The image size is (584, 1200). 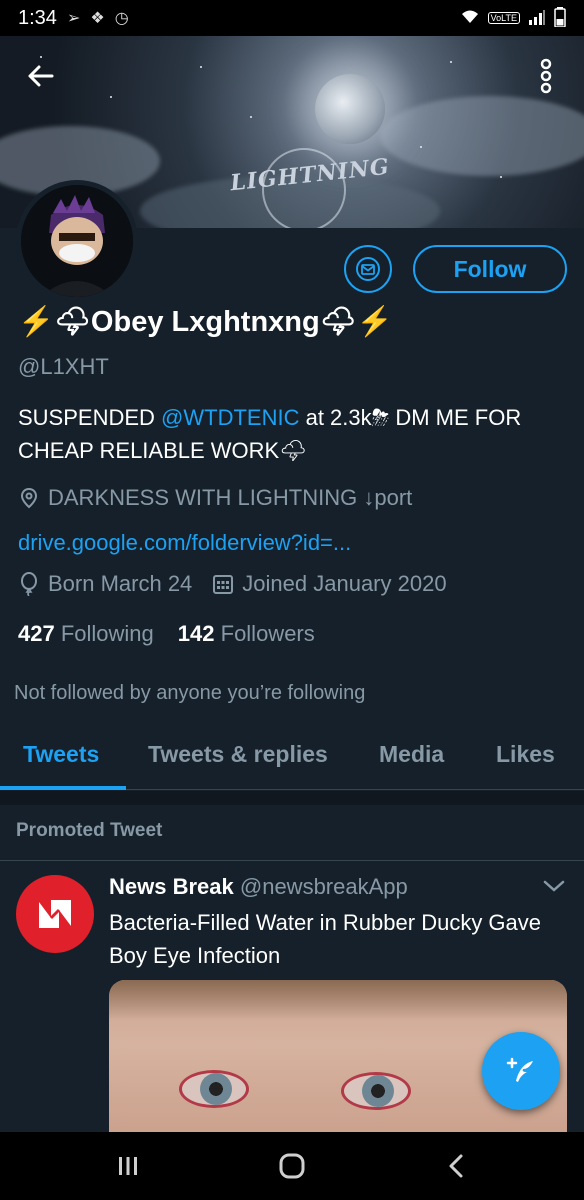 I want to click on system-back-button, so click(x=456, y=1166).